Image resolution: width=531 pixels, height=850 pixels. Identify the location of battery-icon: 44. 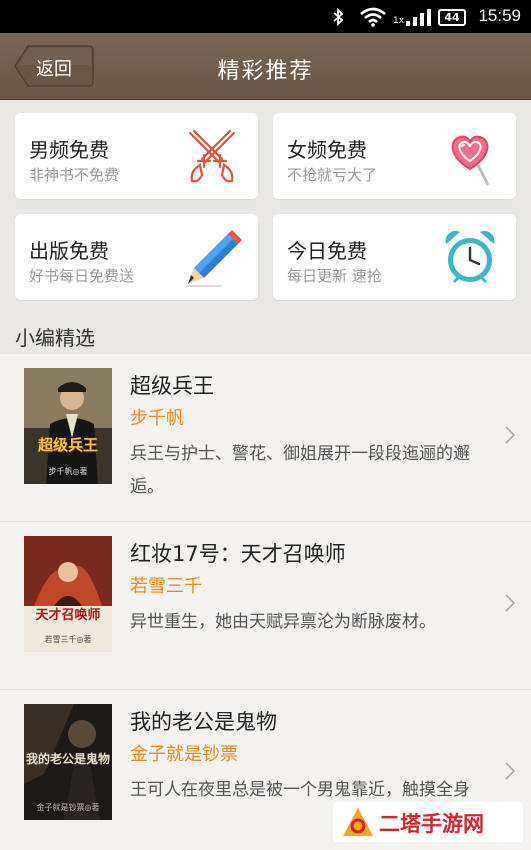
(452, 17).